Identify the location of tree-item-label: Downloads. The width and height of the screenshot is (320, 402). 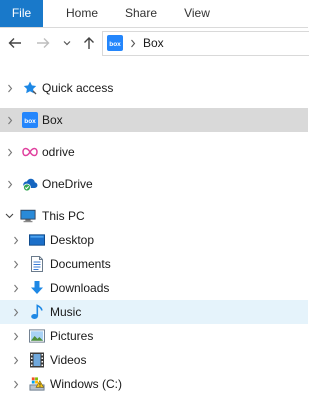
(80, 288).